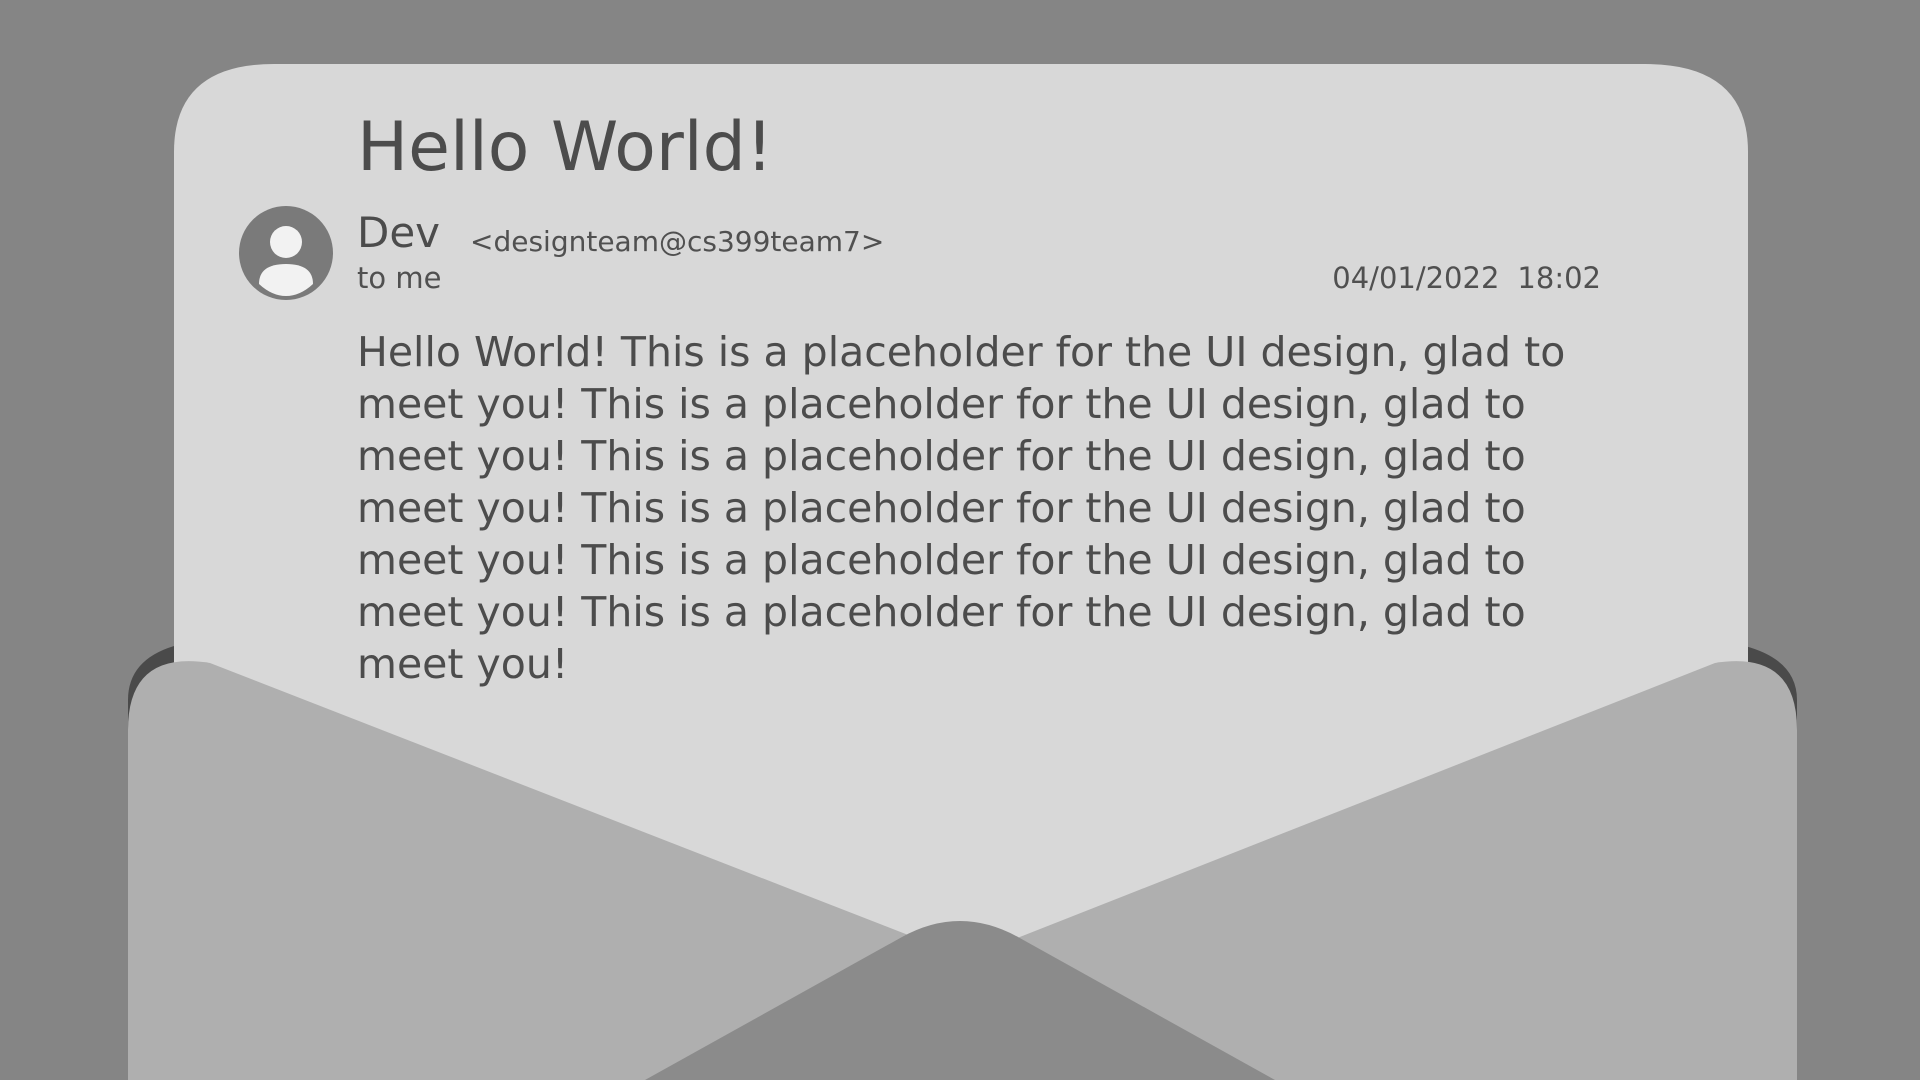  Describe the element at coordinates (677, 241) in the screenshot. I see `sender-email: <designteam@cs399team7>` at that location.